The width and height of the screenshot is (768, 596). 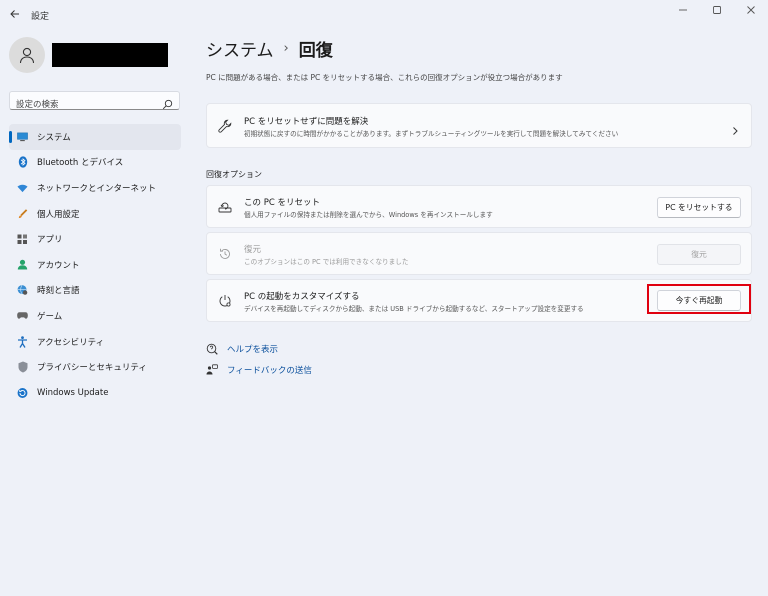 I want to click on sidebar-item-accounts: アカウント, so click(x=95, y=265).